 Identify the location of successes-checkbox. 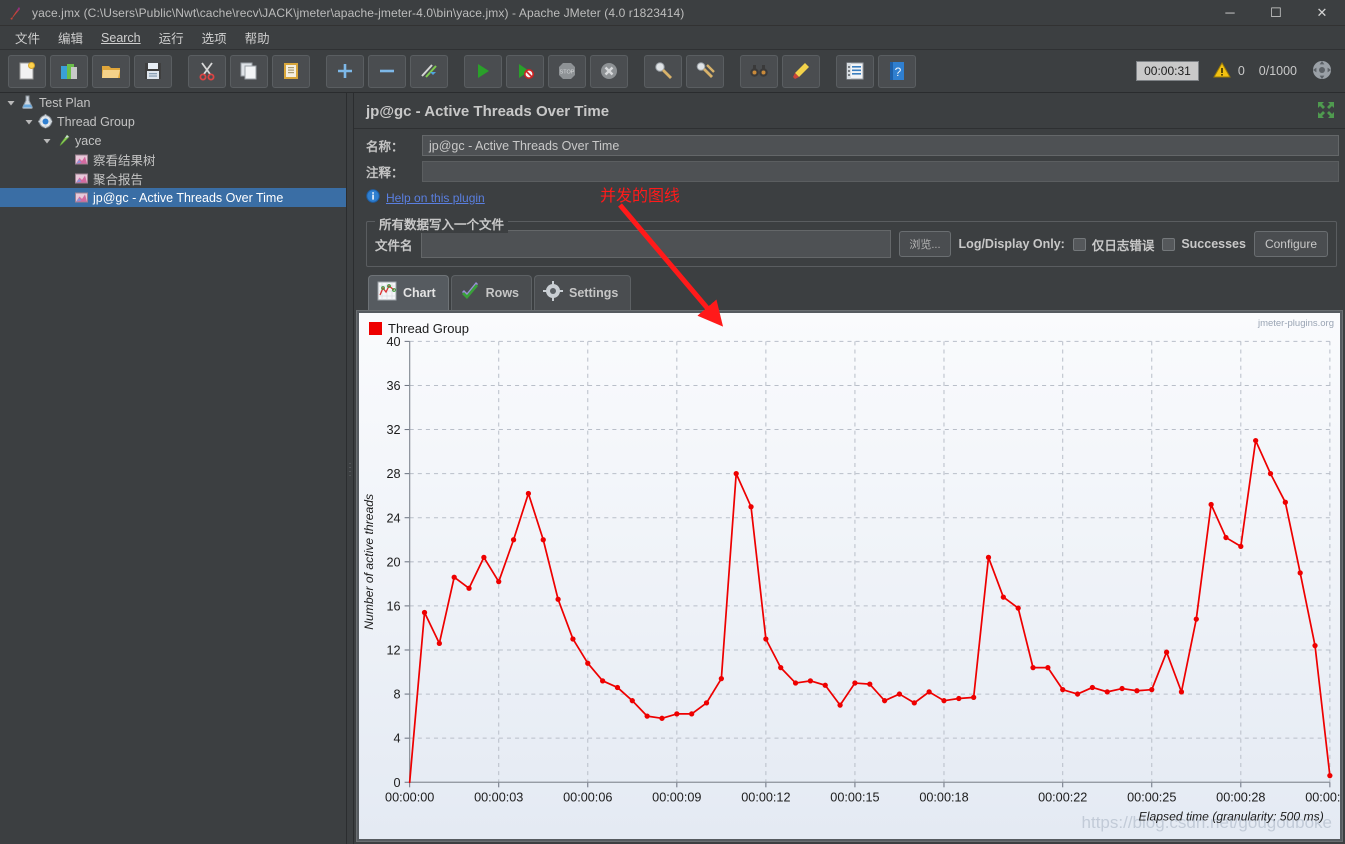
(1169, 244).